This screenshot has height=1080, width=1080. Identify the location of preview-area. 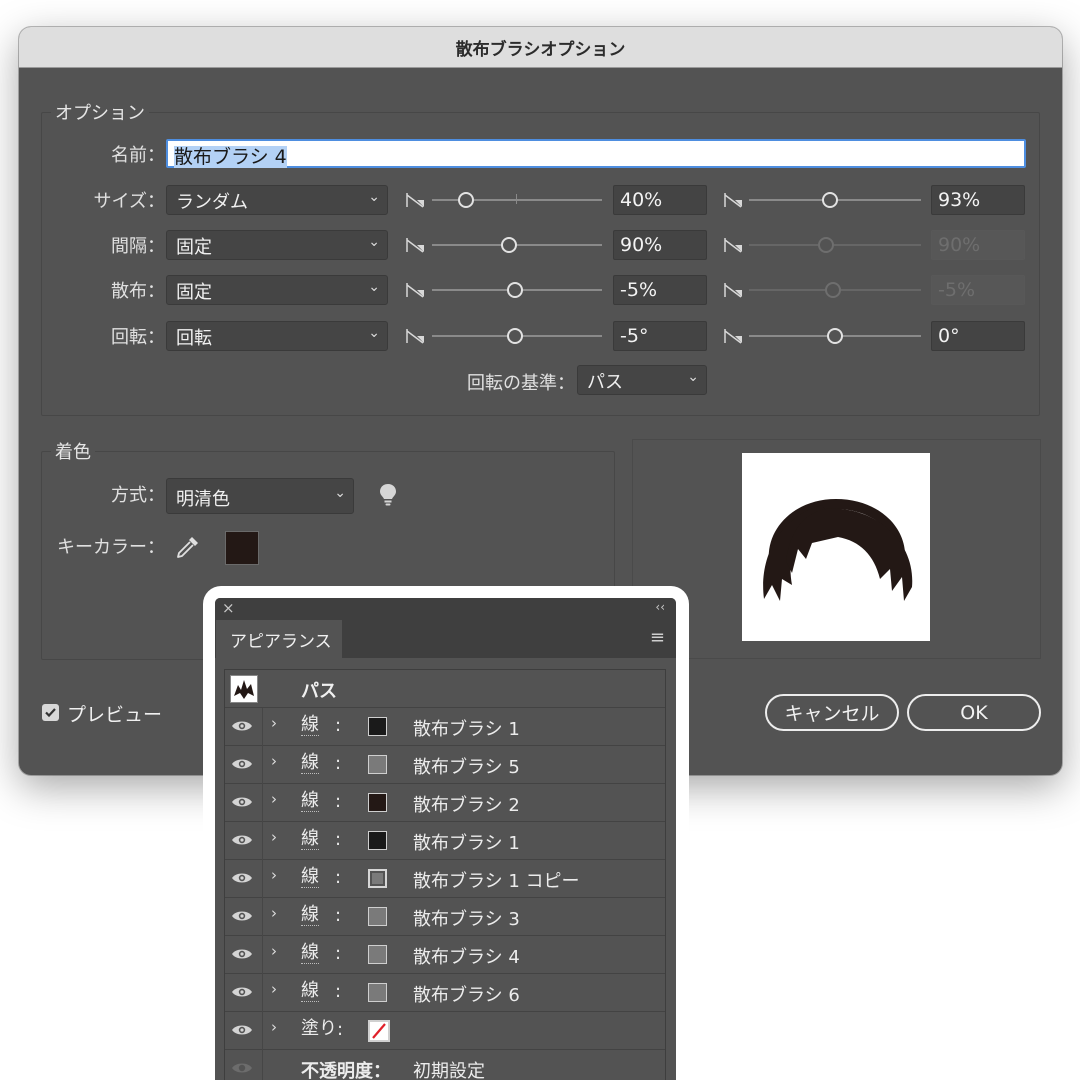
(836, 549).